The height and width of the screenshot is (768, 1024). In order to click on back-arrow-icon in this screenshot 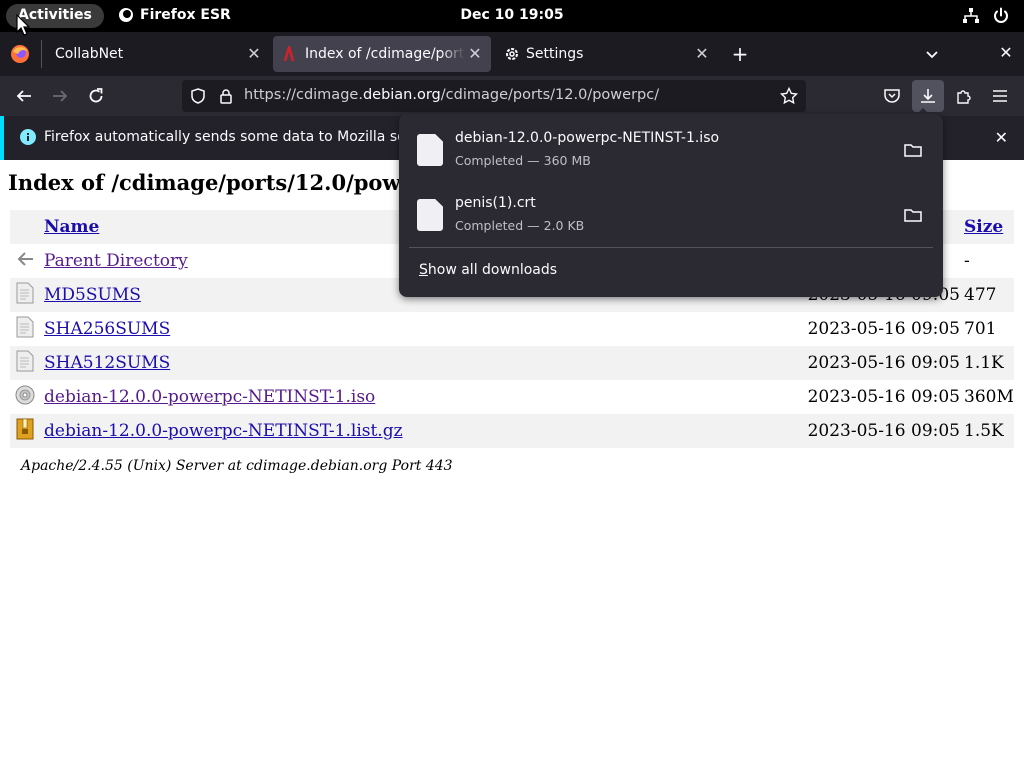, I will do `click(23, 96)`.